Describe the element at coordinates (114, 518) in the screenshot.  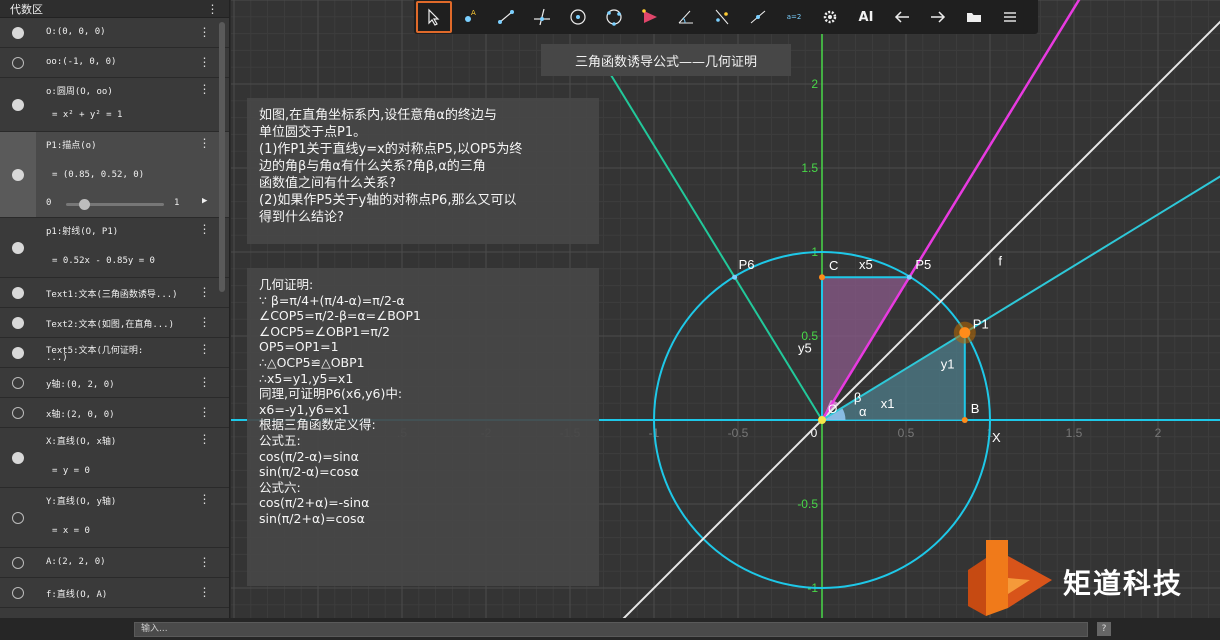
I see `algebra-row: Y:直线(O, y轴) = x = 0 ⋮` at that location.